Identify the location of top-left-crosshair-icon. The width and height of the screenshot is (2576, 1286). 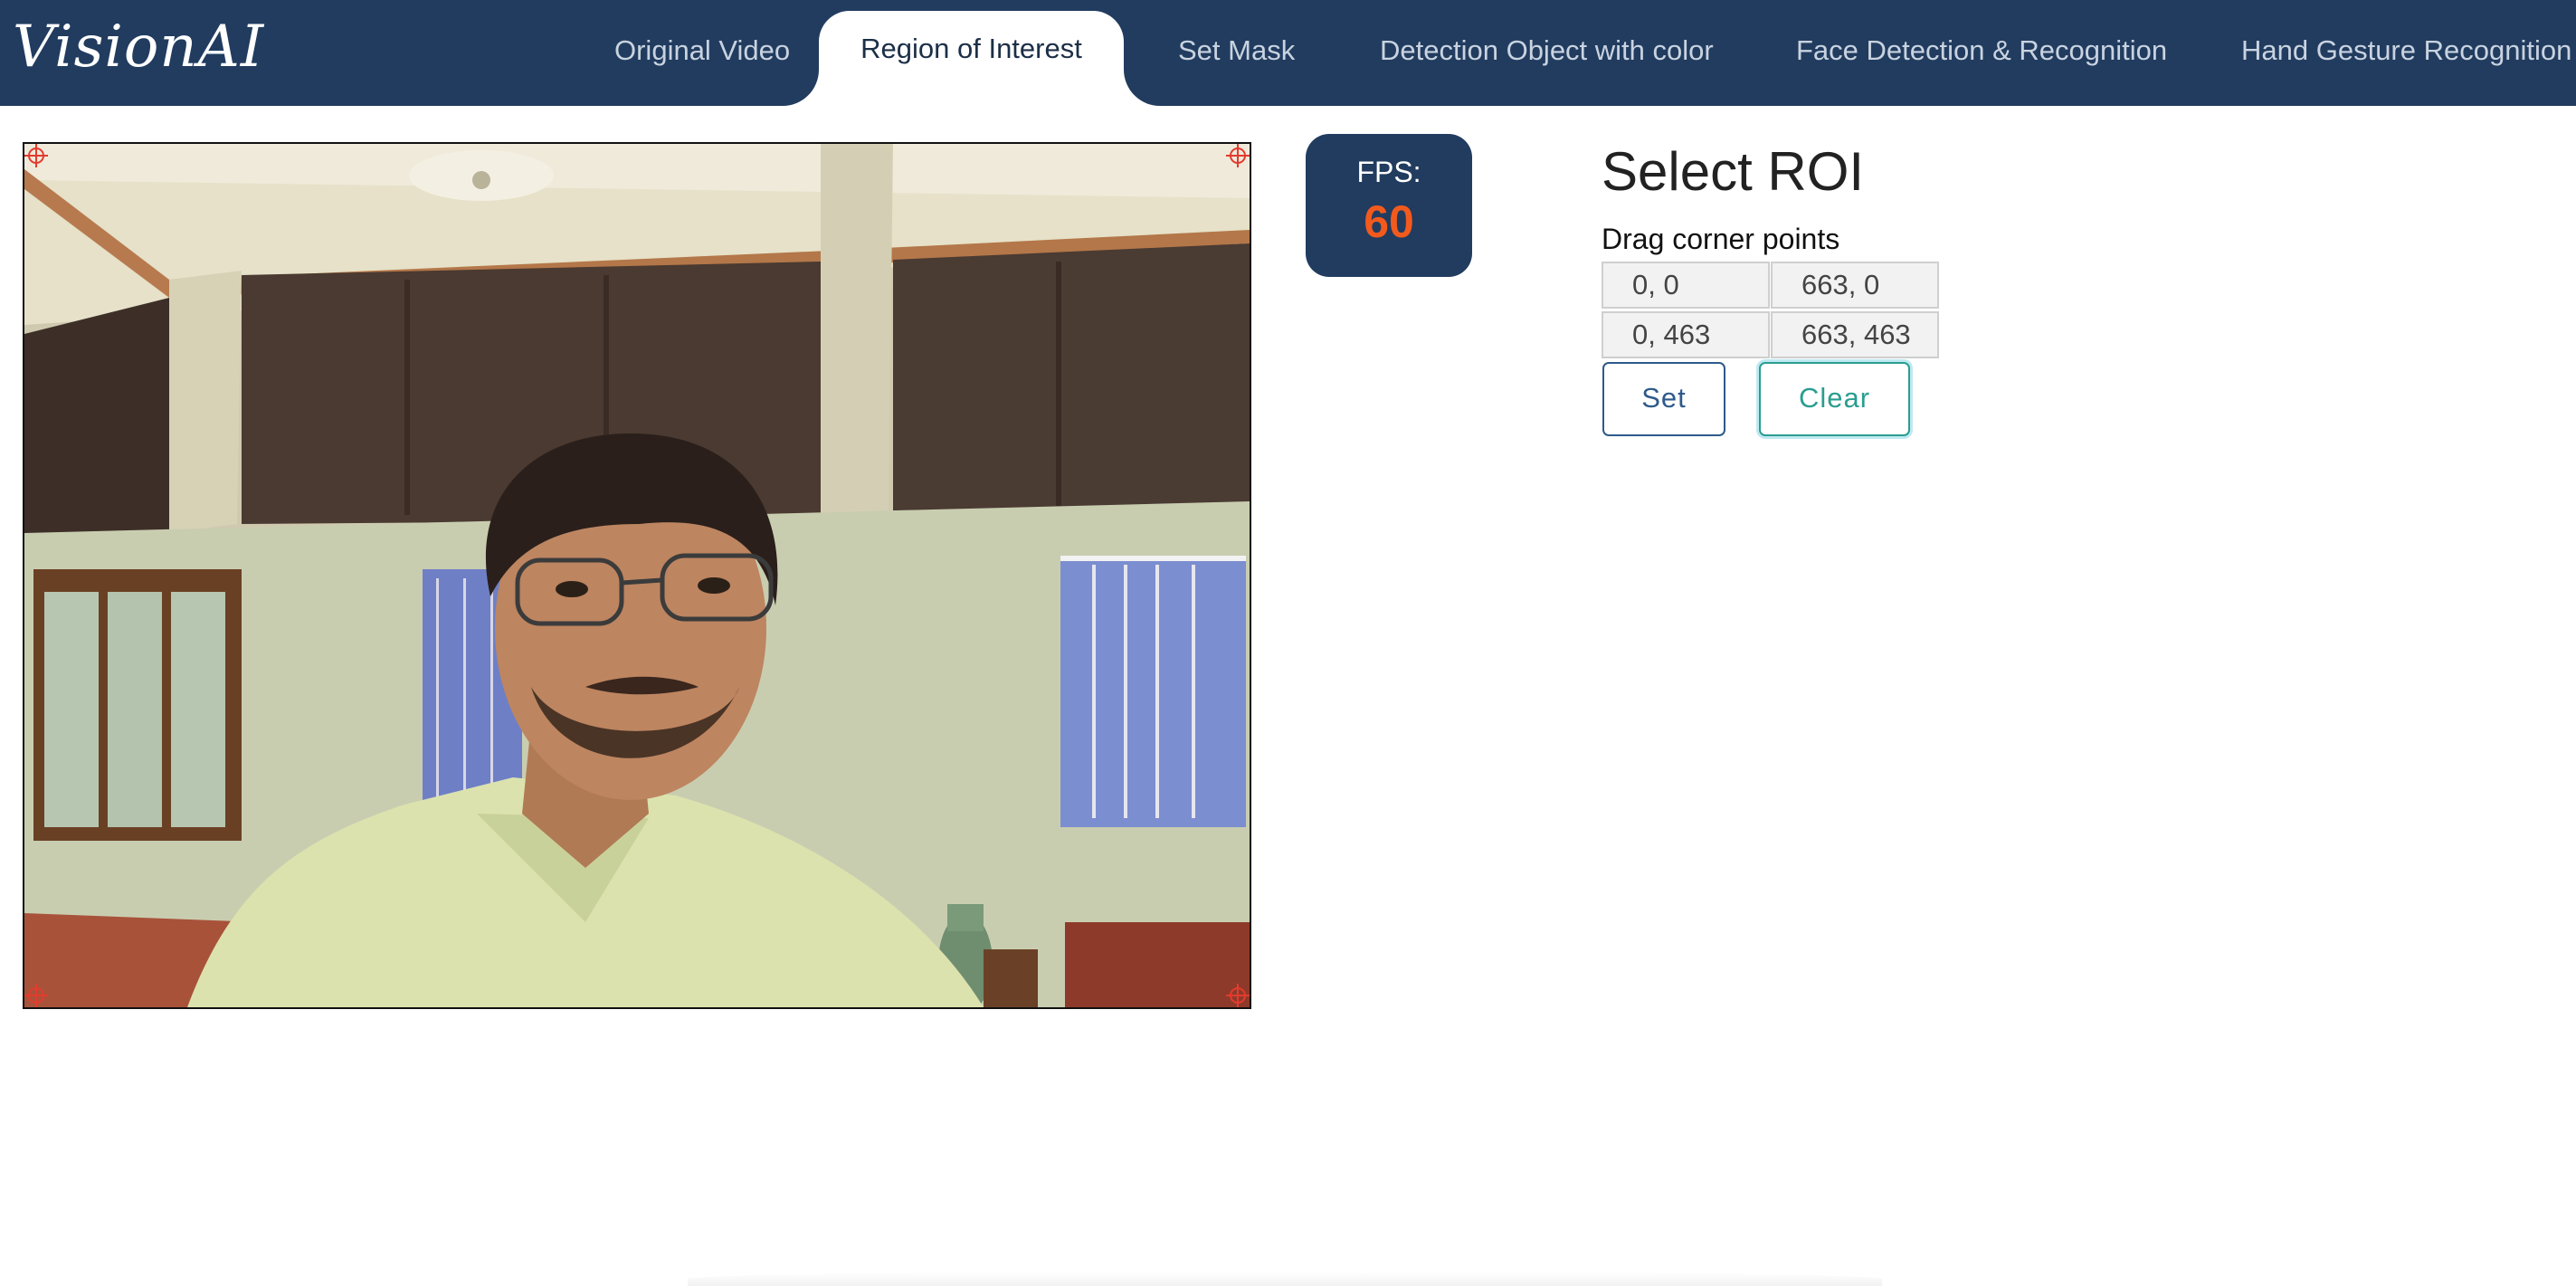
(36, 156).